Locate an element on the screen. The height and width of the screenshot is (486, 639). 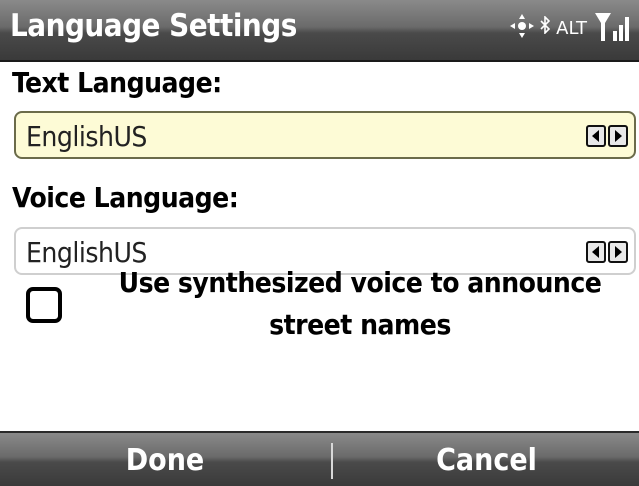
synth-voice-checkbox is located at coordinates (44, 305).